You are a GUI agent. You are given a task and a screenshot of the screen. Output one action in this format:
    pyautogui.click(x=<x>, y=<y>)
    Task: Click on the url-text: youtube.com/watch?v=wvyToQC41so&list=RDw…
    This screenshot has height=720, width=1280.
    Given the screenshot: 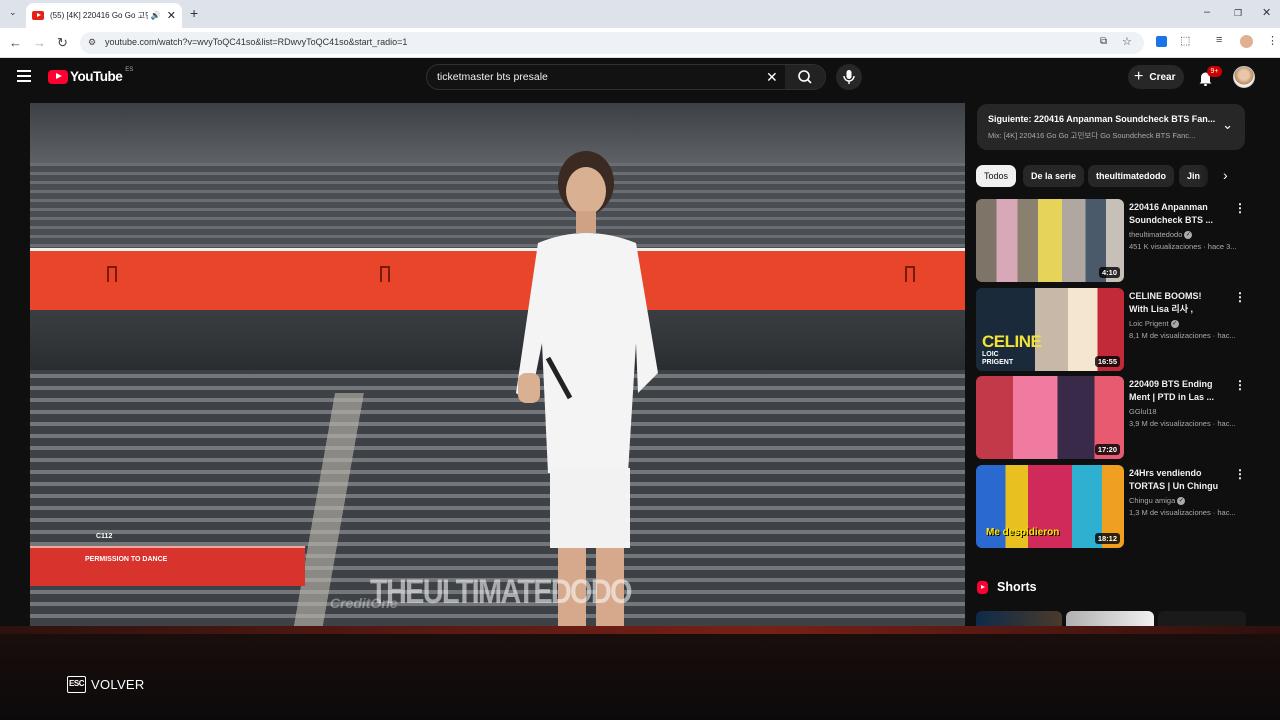 What is the action you would take?
    pyautogui.click(x=256, y=42)
    